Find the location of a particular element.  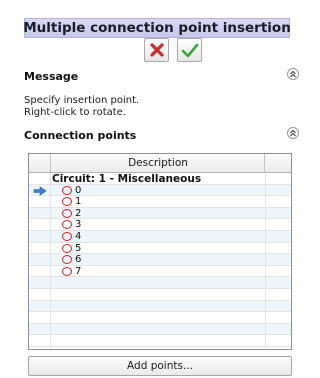

message-line-2: Right-click to rotate. is located at coordinates (75, 112).